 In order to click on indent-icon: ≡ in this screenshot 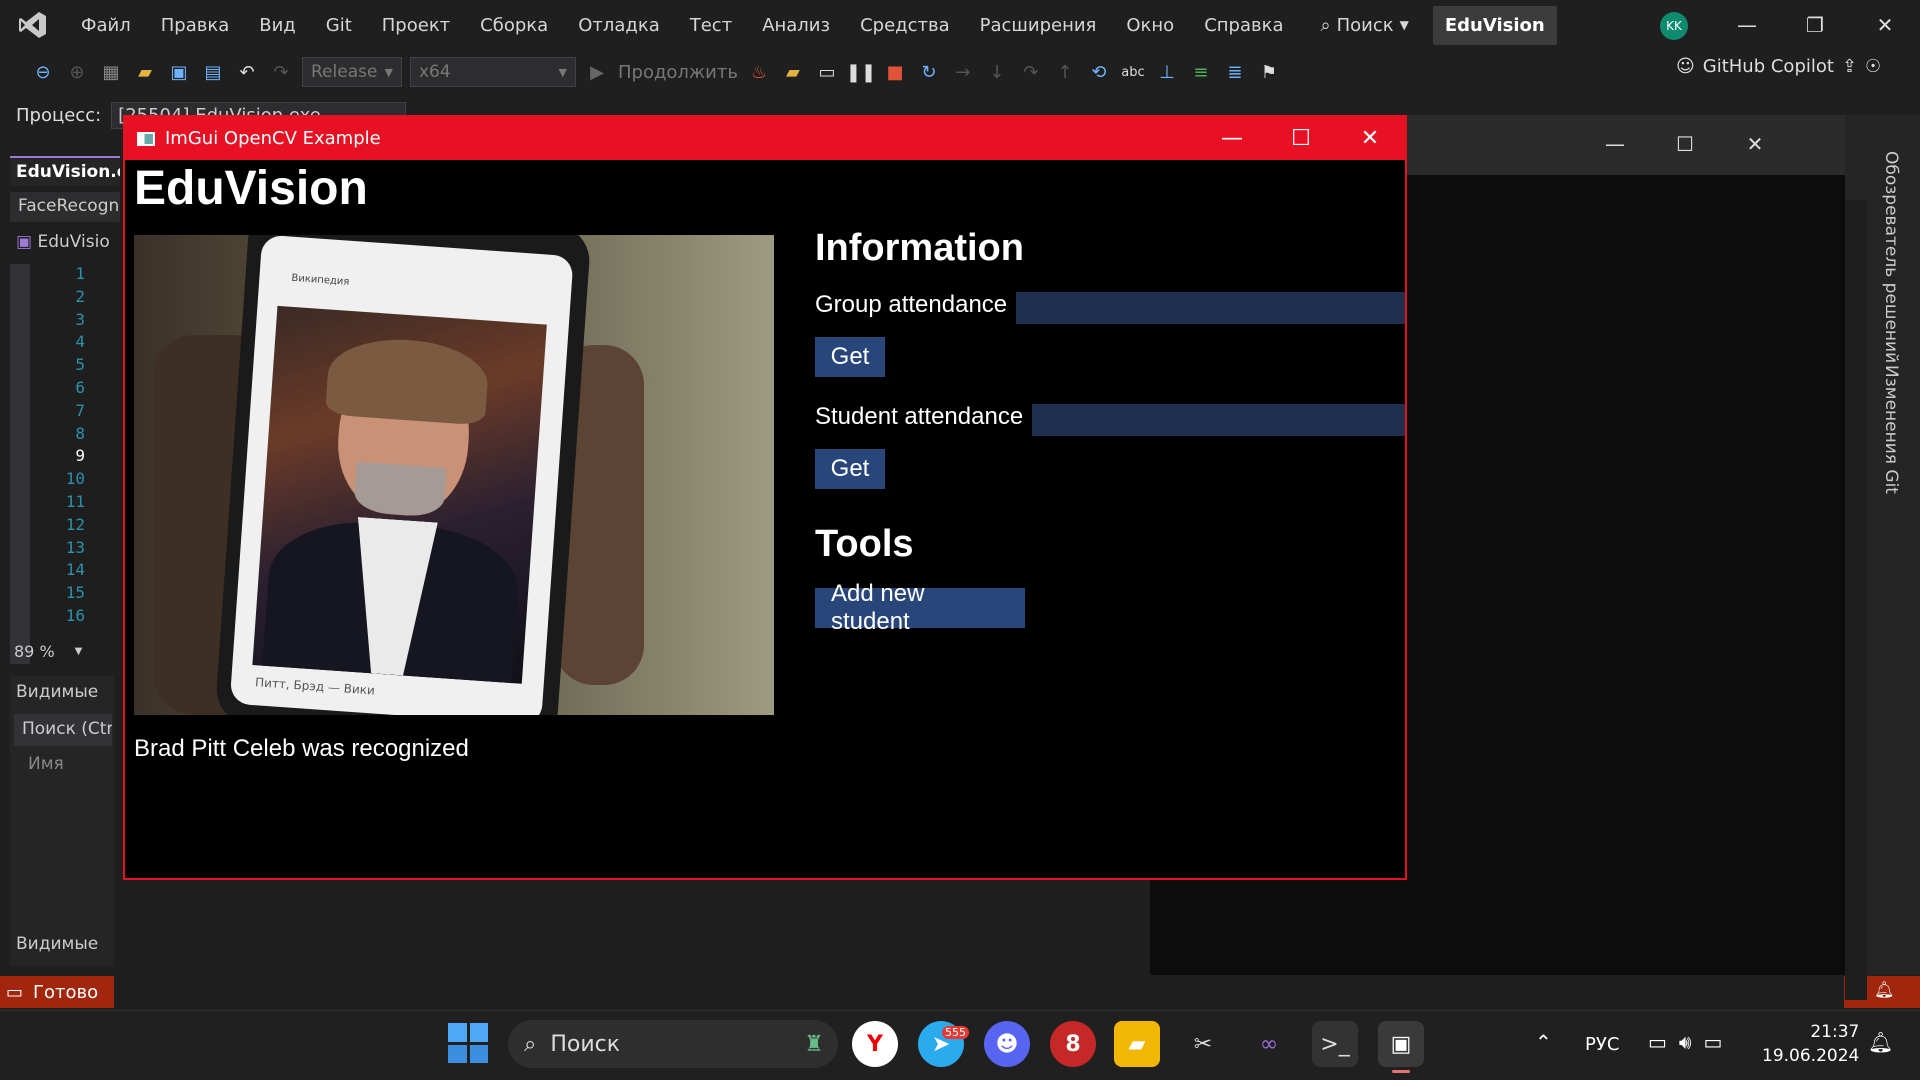, I will do `click(1201, 72)`.